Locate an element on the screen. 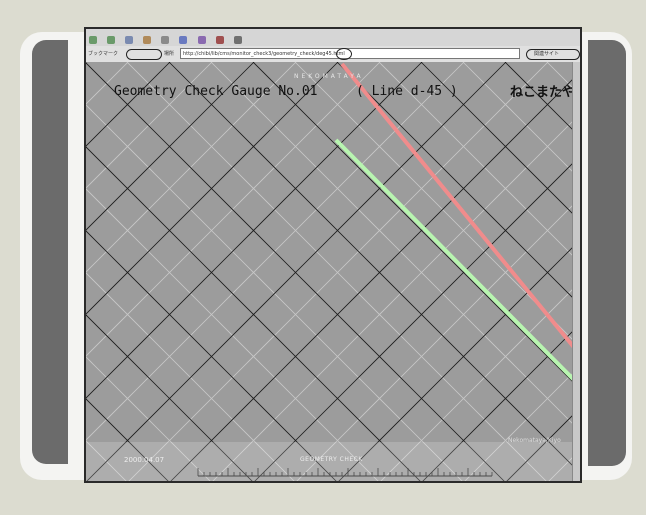 The width and height of the screenshot is (646, 515). home-icon is located at coordinates (147, 40).